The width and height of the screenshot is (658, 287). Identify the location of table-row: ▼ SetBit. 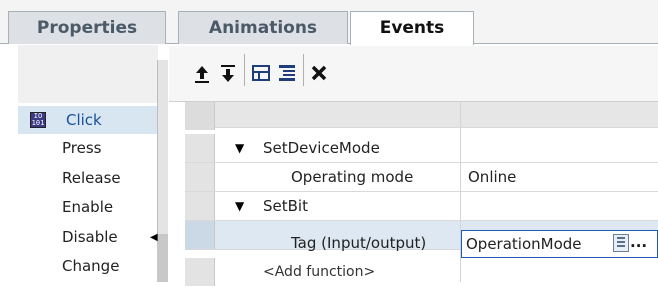
(421, 206).